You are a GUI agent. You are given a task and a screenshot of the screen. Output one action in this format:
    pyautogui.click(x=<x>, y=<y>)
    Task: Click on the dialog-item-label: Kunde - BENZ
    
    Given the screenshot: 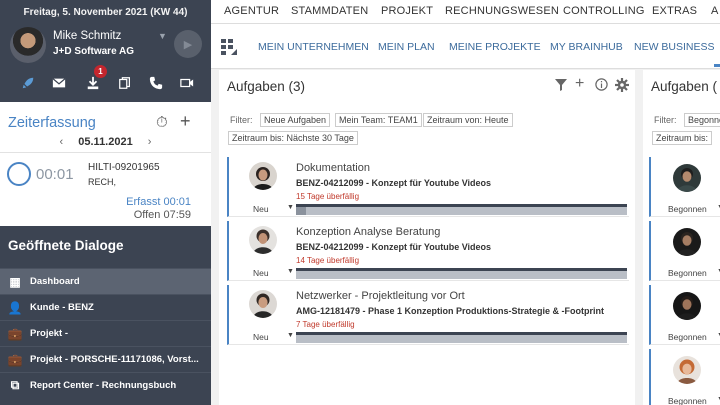 What is the action you would take?
    pyautogui.click(x=62, y=307)
    